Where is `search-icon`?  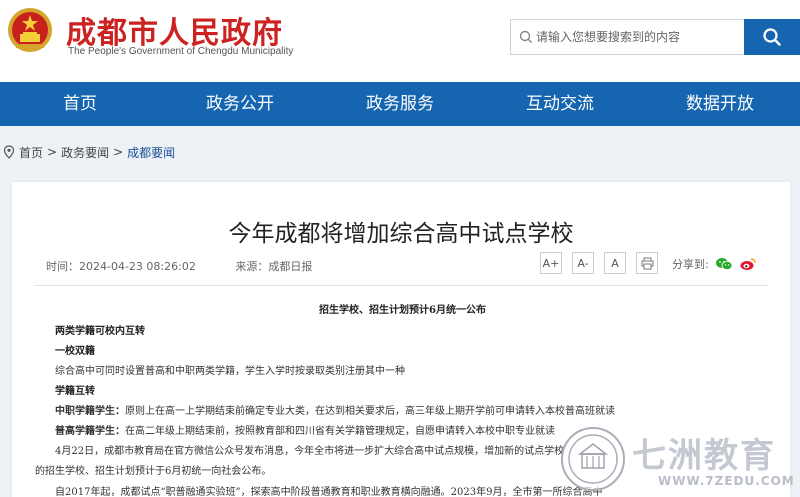 search-icon is located at coordinates (772, 37).